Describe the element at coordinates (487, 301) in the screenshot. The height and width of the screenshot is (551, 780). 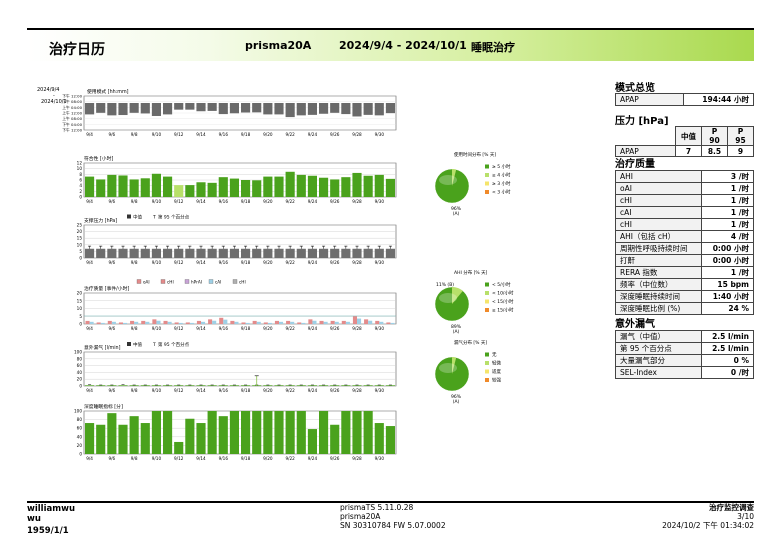
I see `pie-legend-swatch` at that location.